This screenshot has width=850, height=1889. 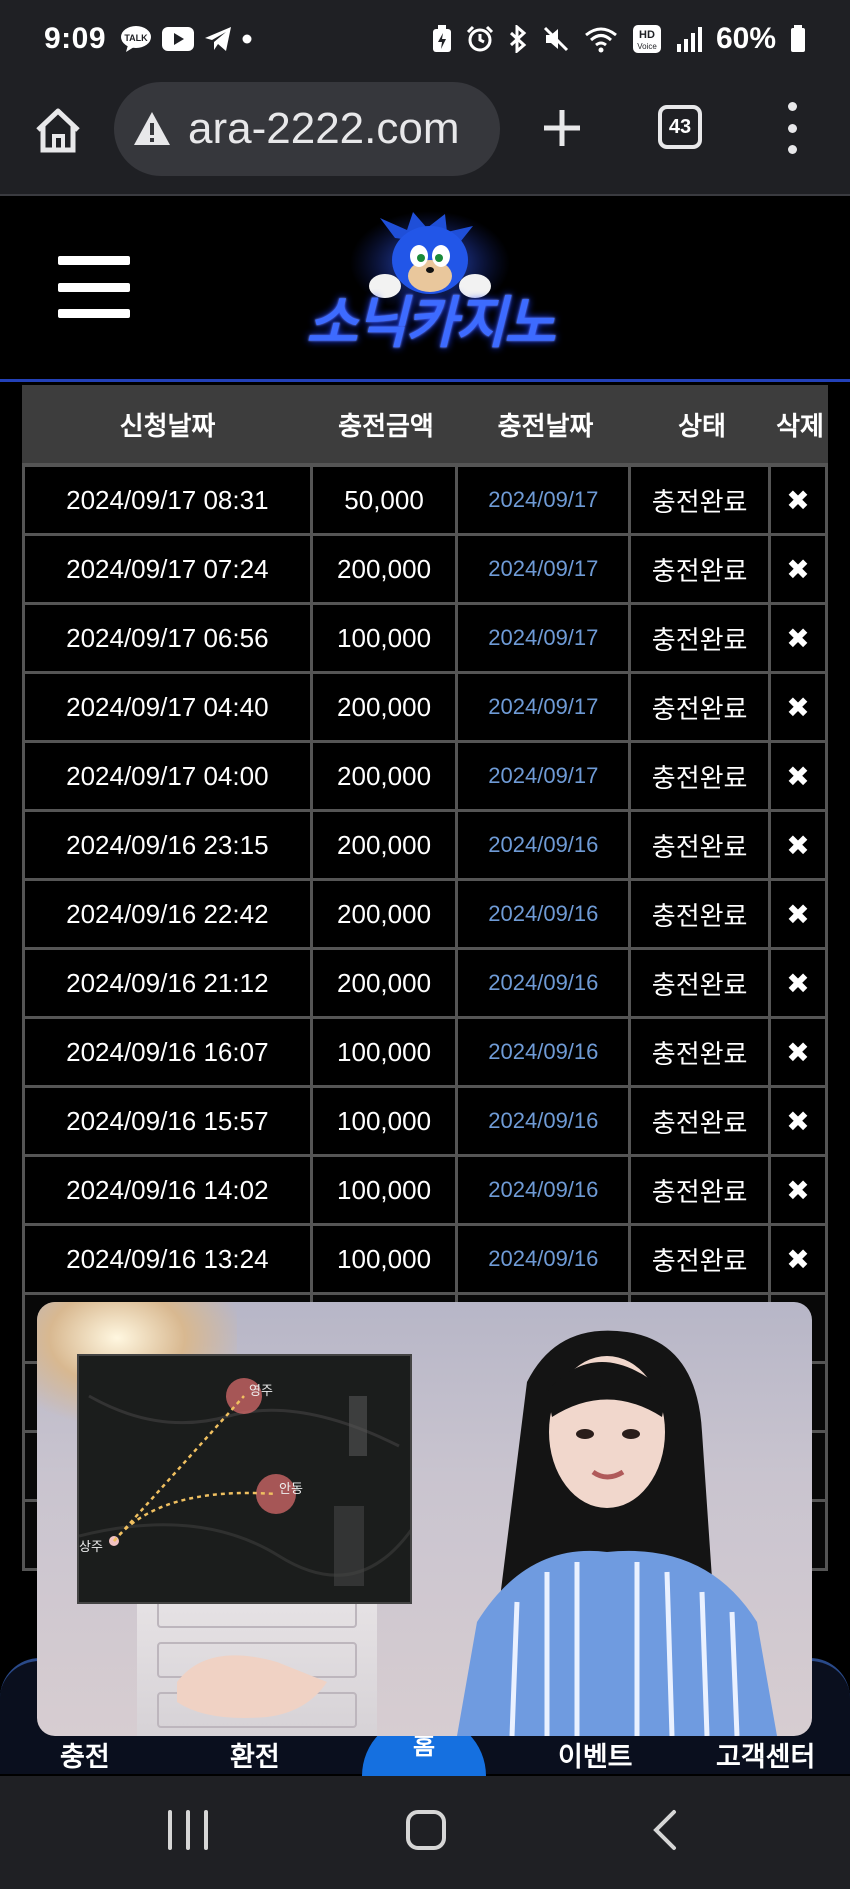 I want to click on map-route-graphic, so click(x=244, y=1482).